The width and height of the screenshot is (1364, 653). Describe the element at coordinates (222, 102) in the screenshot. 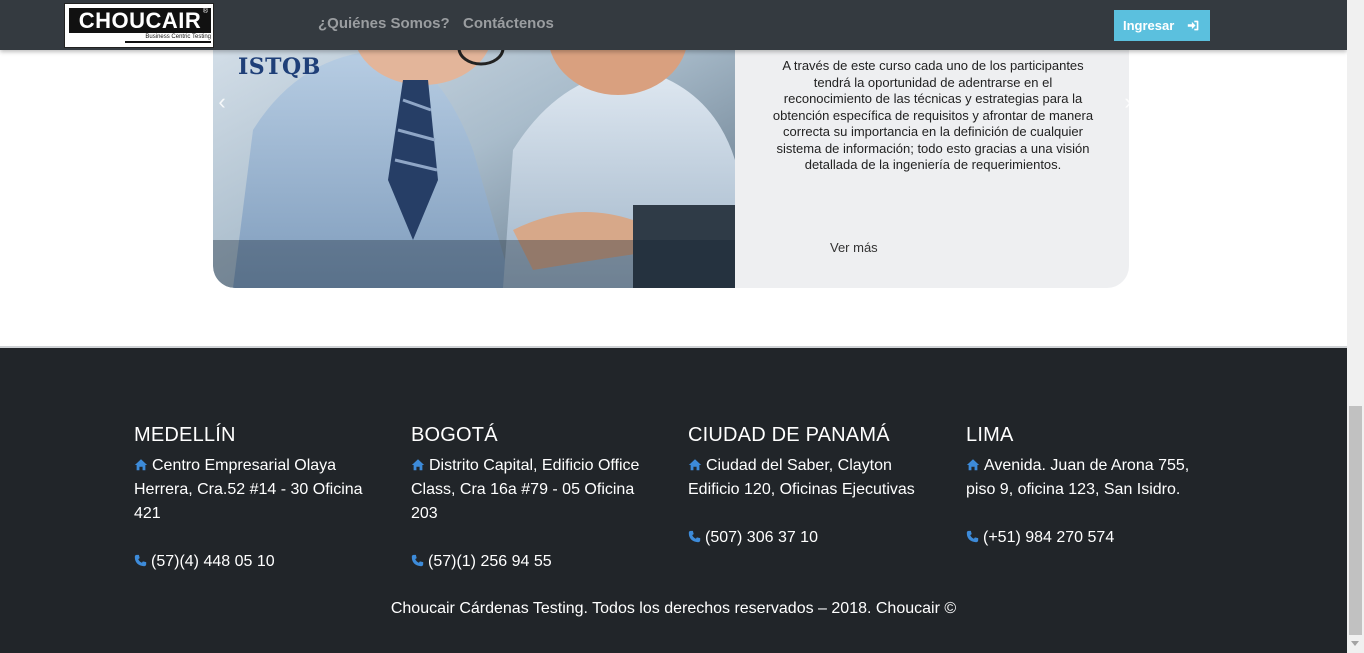

I see `carousel-prev-arrow-icon: ‹` at that location.